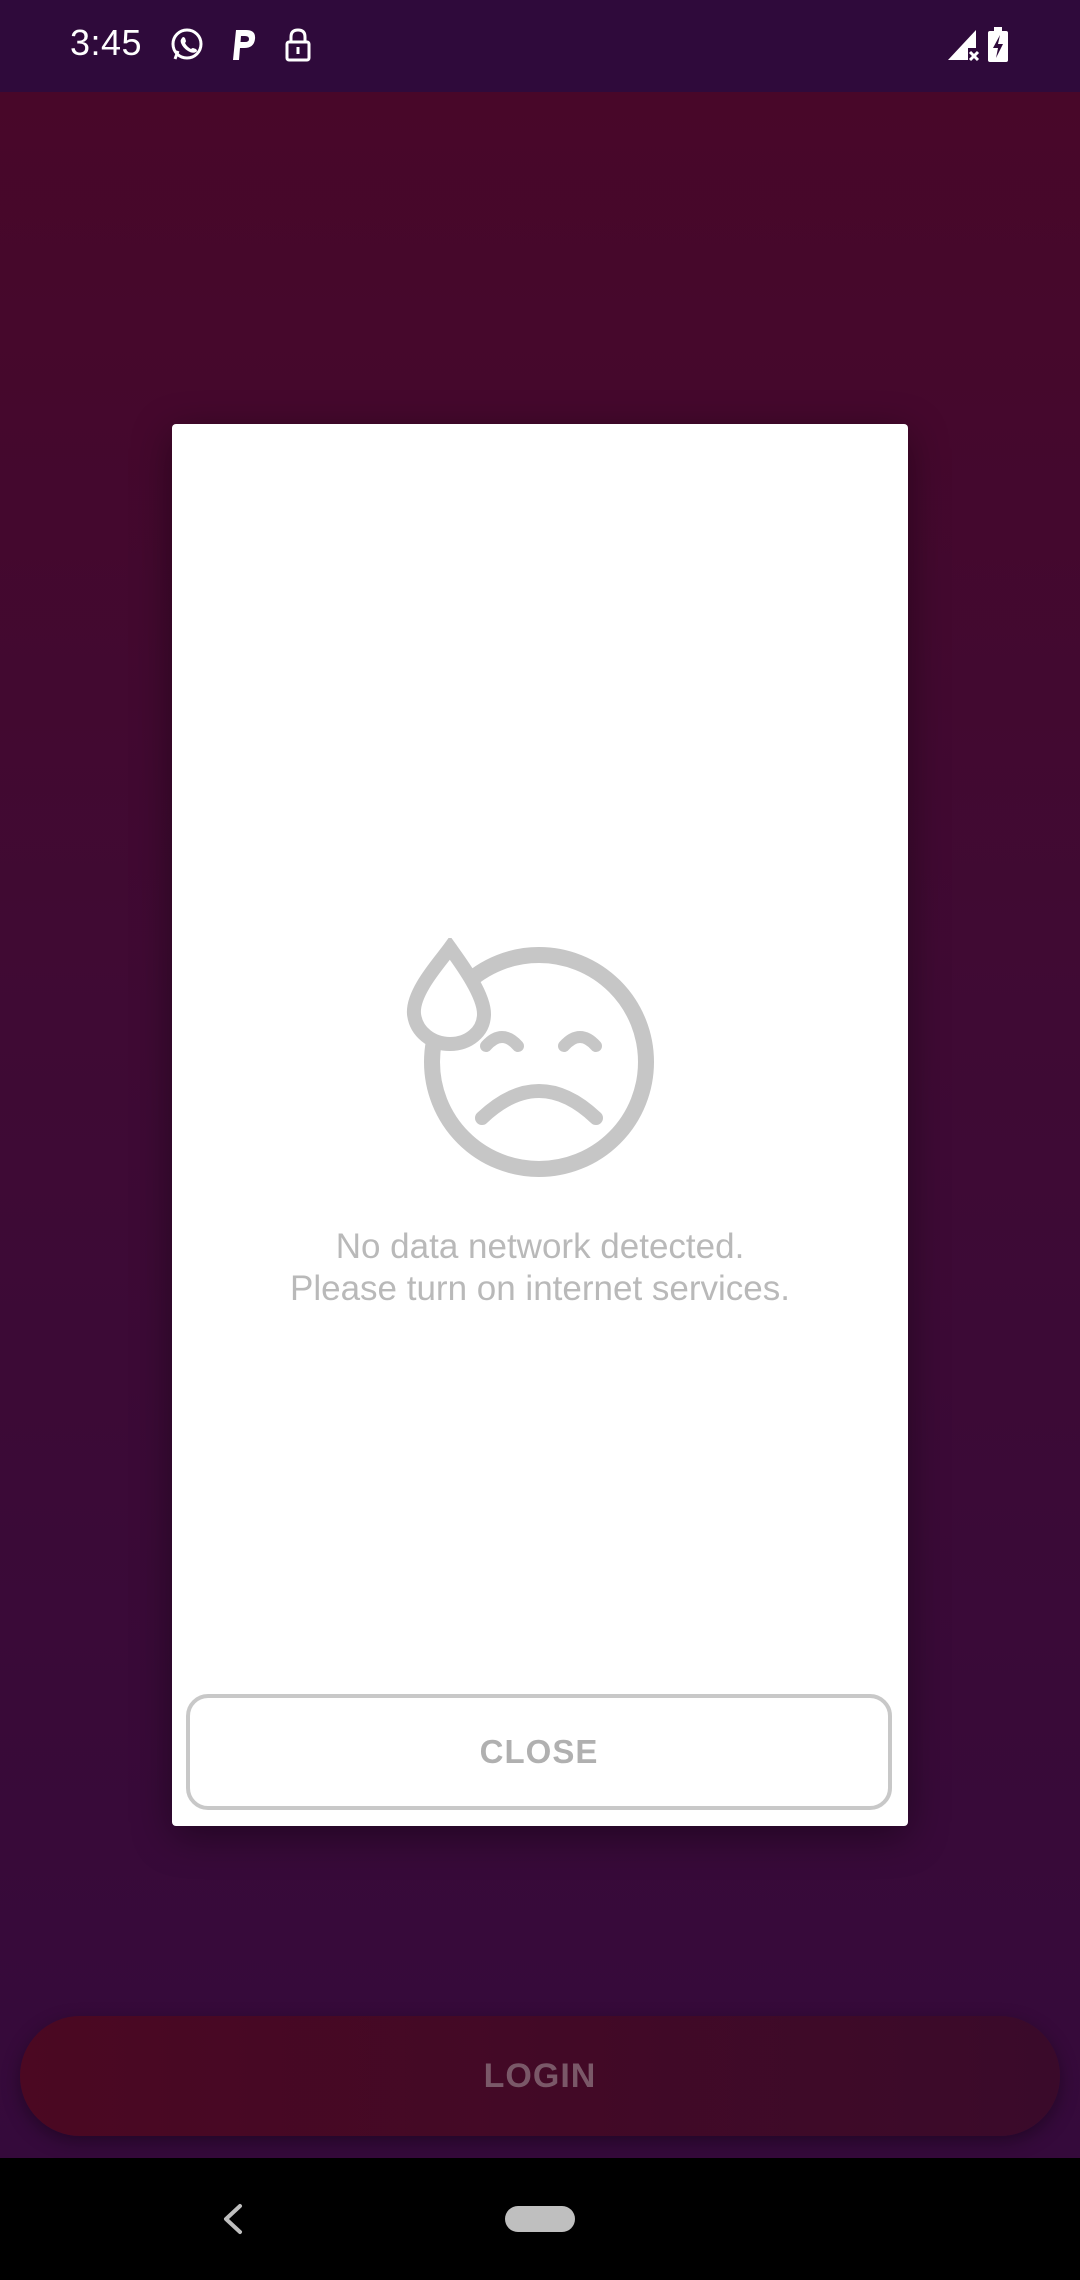  I want to click on close-button: CLOSE, so click(539, 1752).